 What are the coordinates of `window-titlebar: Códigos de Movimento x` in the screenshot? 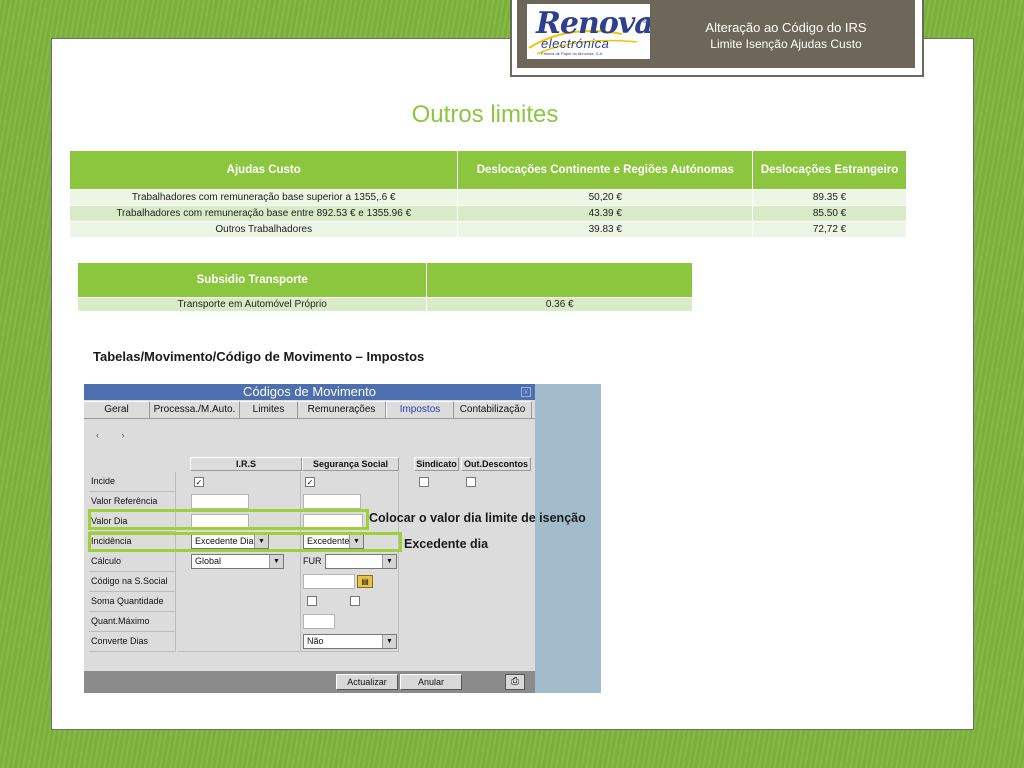 It's located at (309, 392).